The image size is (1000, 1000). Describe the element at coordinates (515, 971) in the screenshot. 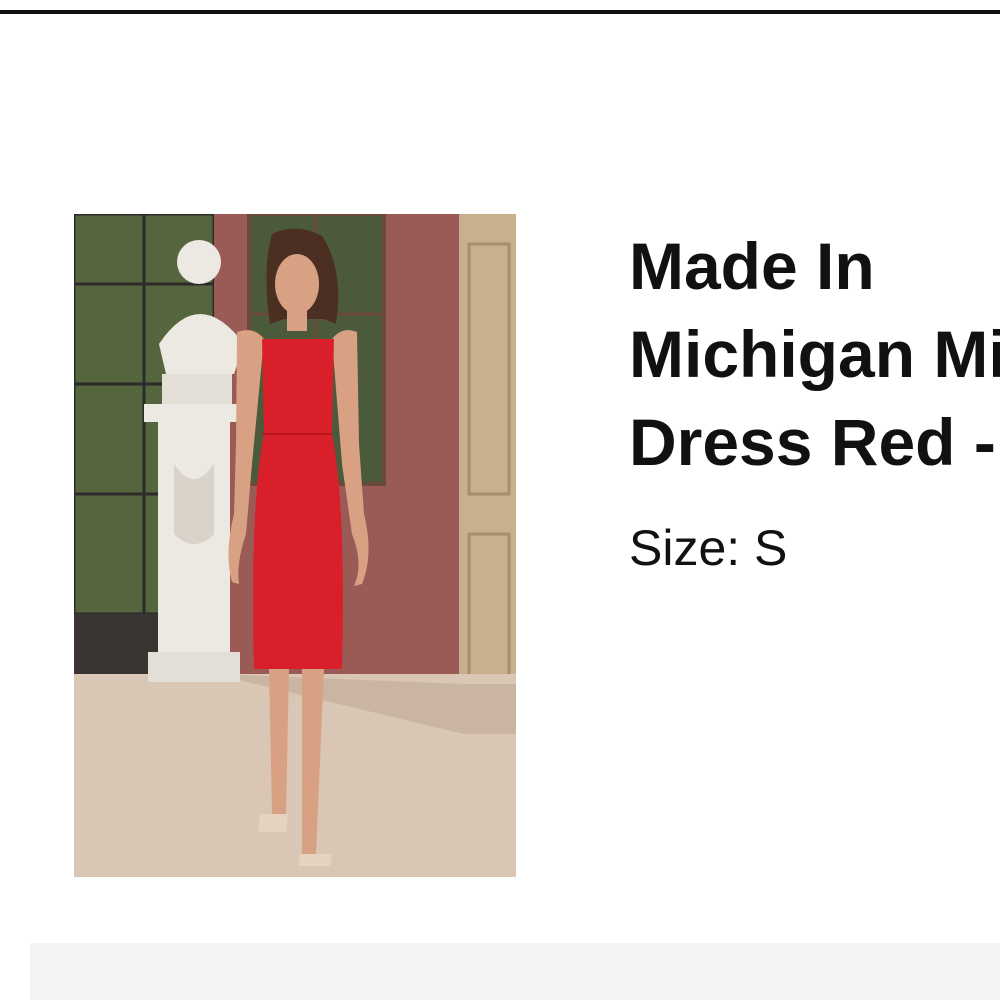

I see `bottom-panel` at that location.